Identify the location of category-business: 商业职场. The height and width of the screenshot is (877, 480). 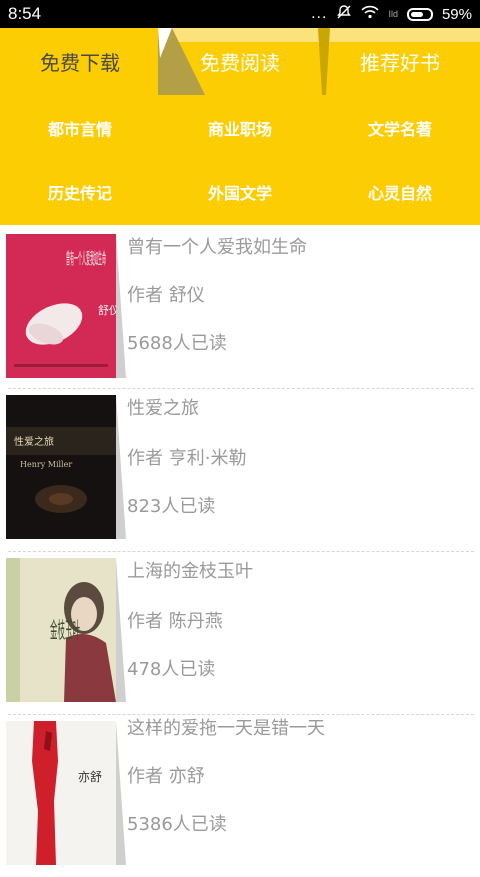
(240, 128).